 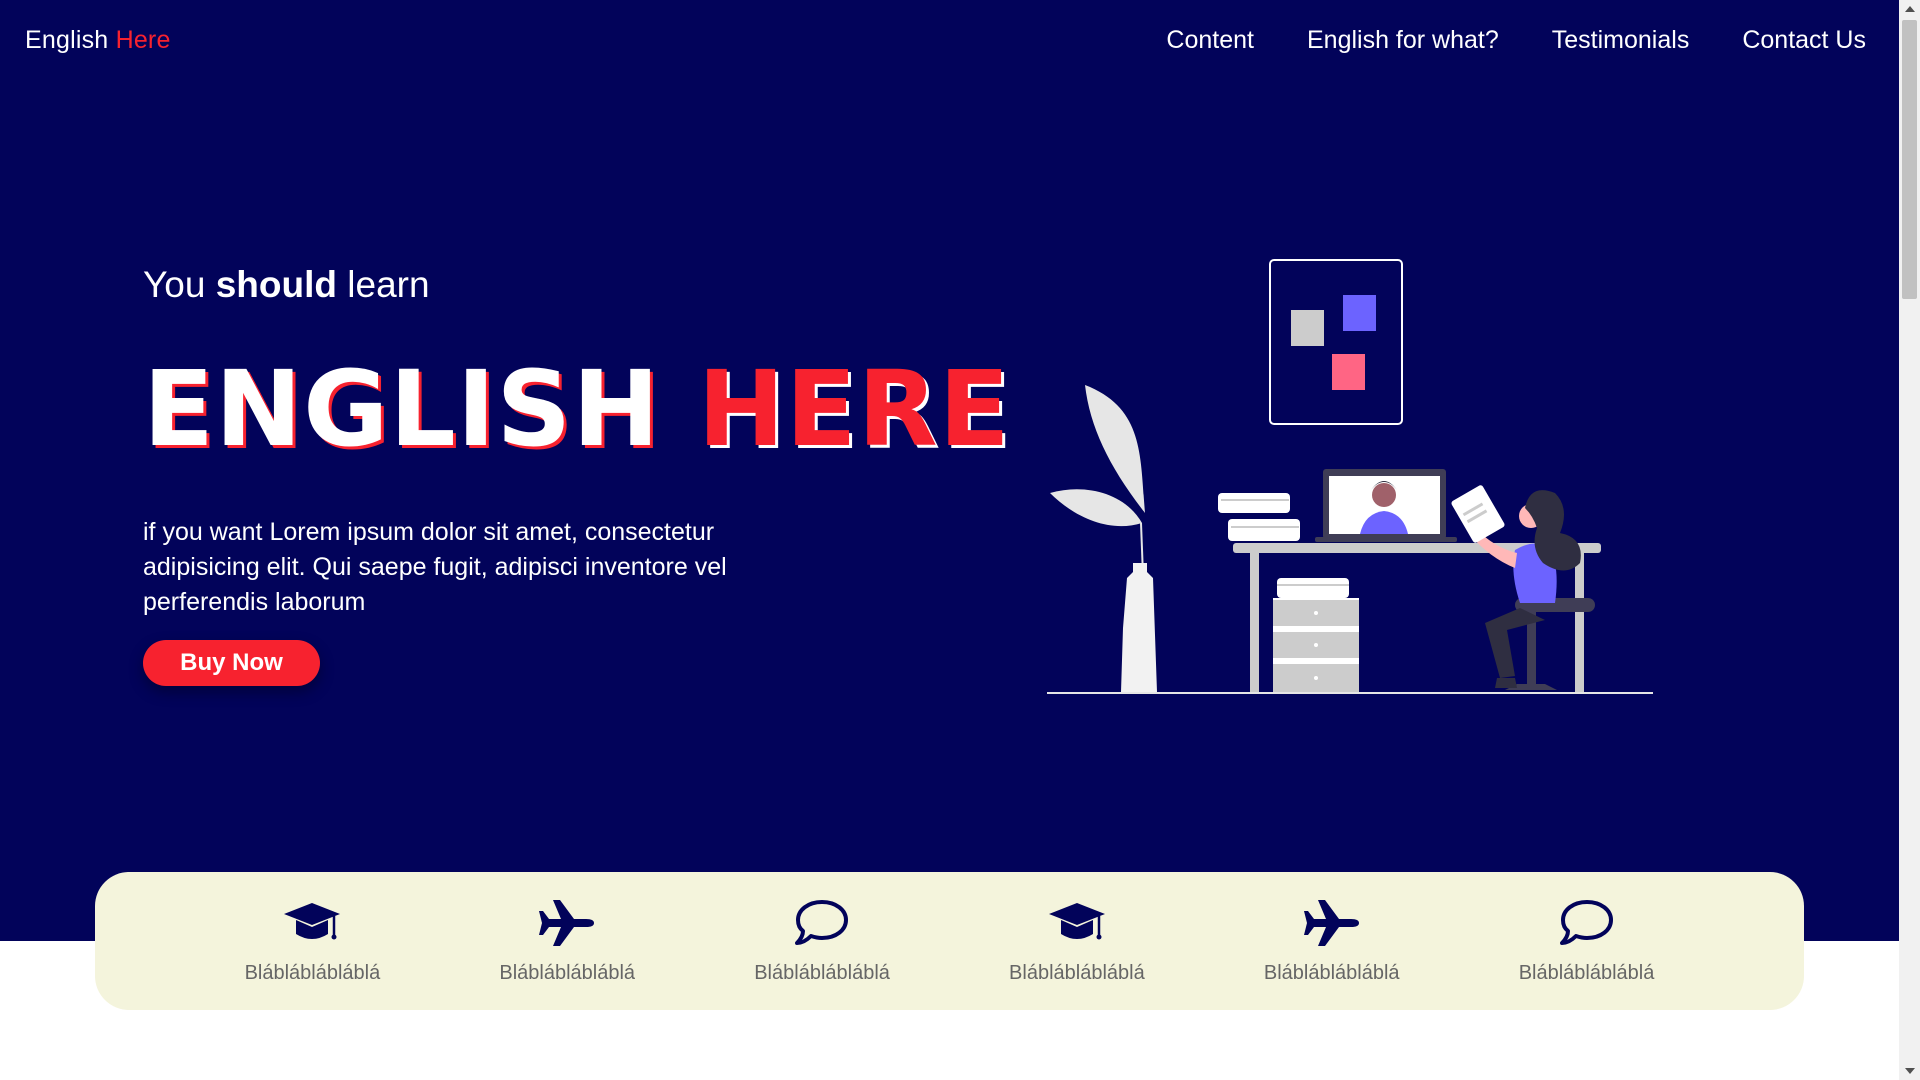 I want to click on study-desk-illustration, so click(x=1350, y=476).